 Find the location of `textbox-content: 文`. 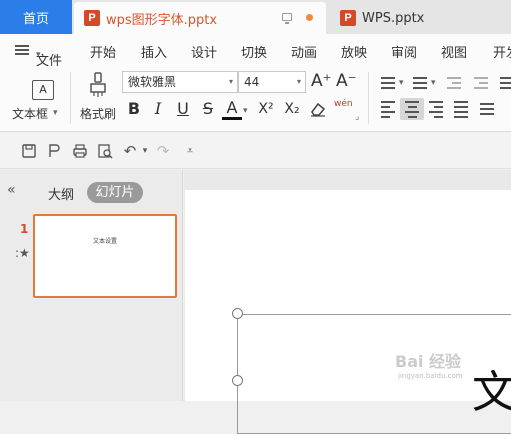

textbox-content: 文 is located at coordinates (491, 388).